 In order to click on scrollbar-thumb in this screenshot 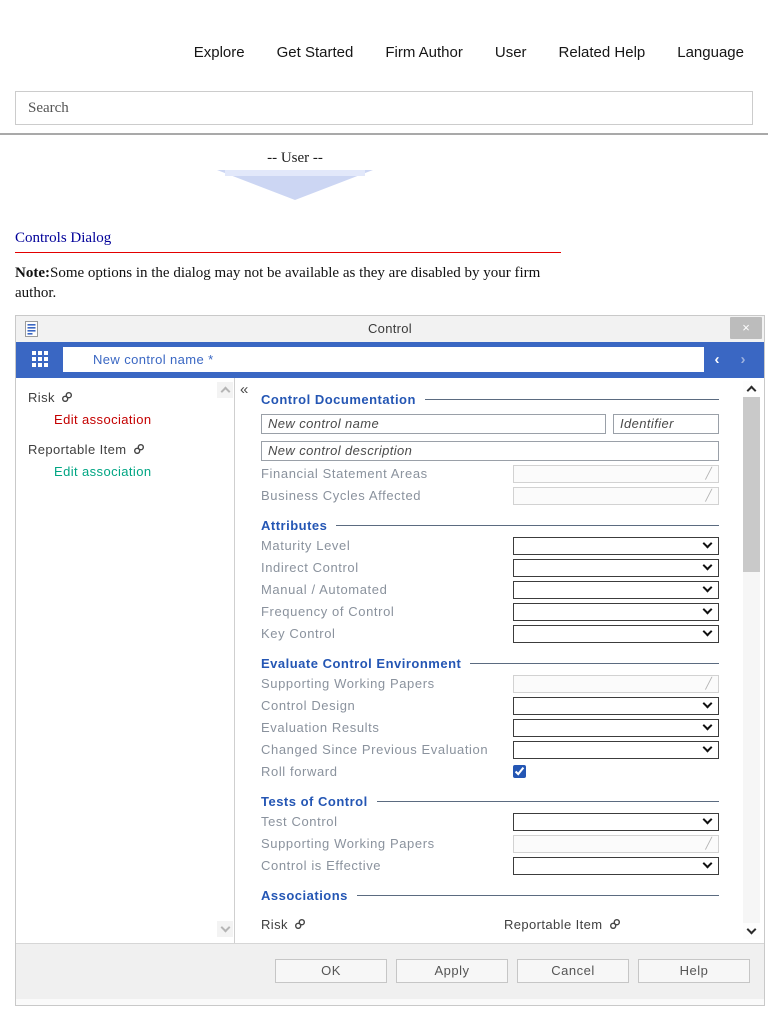, I will do `click(751, 484)`.